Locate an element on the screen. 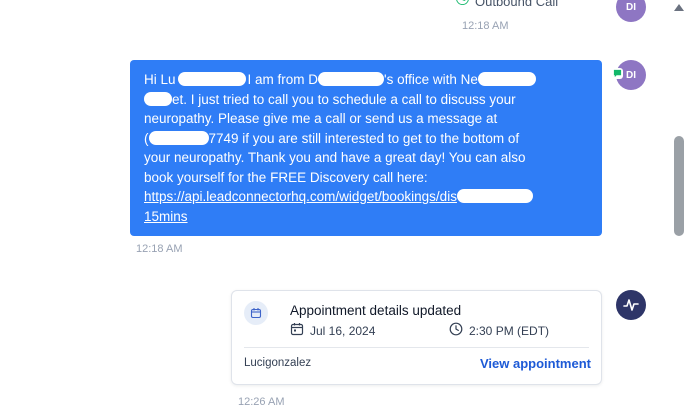  message-time: 12:18 AM is located at coordinates (159, 249).